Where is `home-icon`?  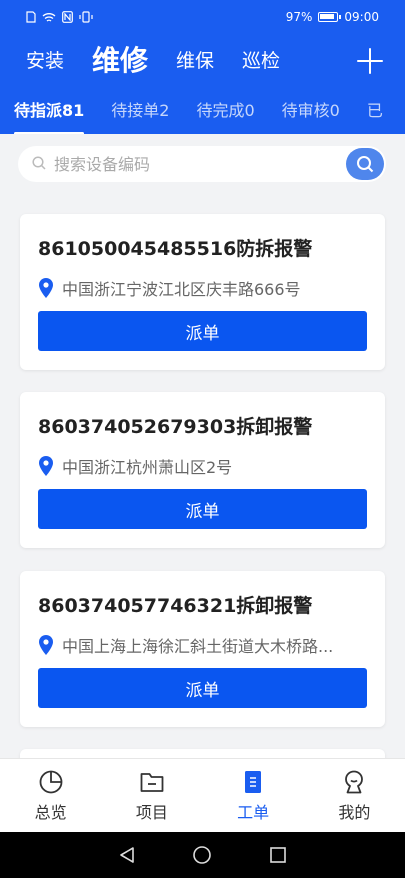
home-icon is located at coordinates (202, 855).